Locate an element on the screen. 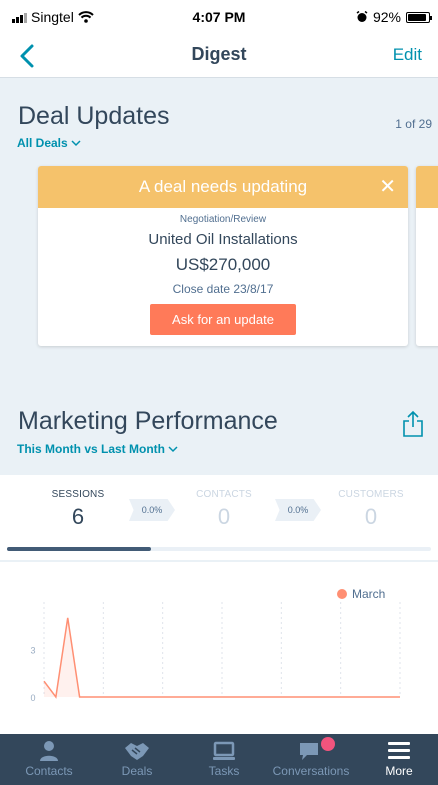  tab-tasks: Tasks is located at coordinates (224, 759).